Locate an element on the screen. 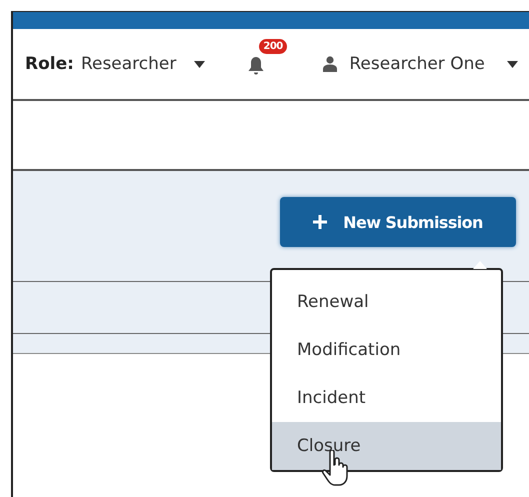  new-submission-button: New Submission is located at coordinates (398, 222).